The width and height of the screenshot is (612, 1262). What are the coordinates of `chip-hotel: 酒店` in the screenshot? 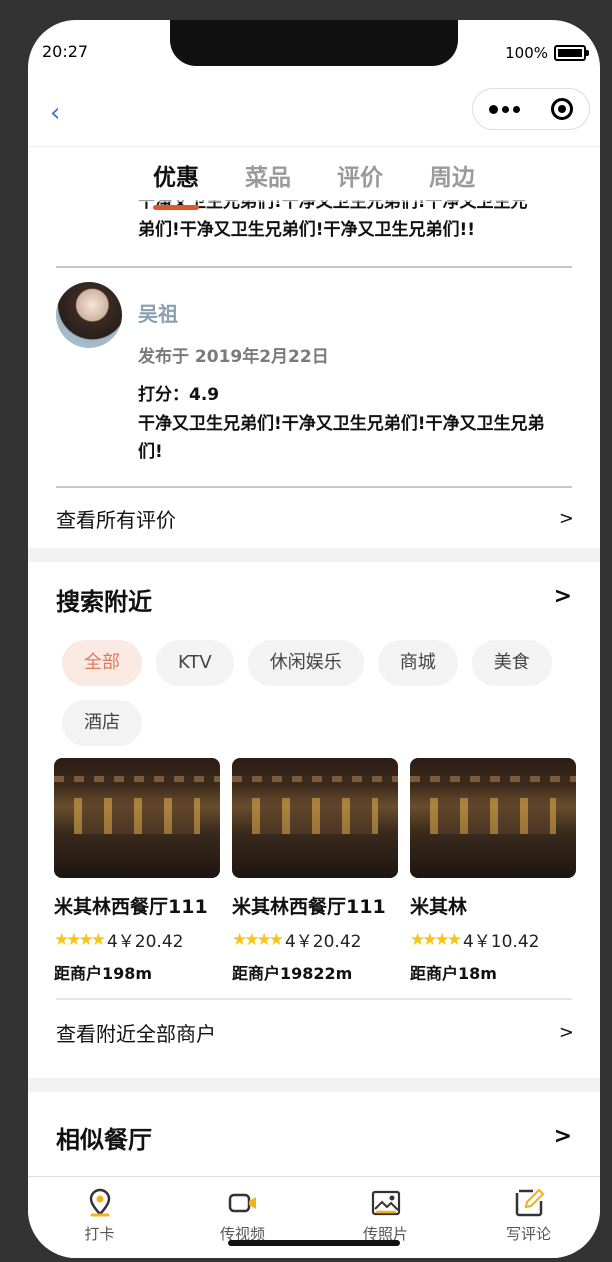 It's located at (102, 723).